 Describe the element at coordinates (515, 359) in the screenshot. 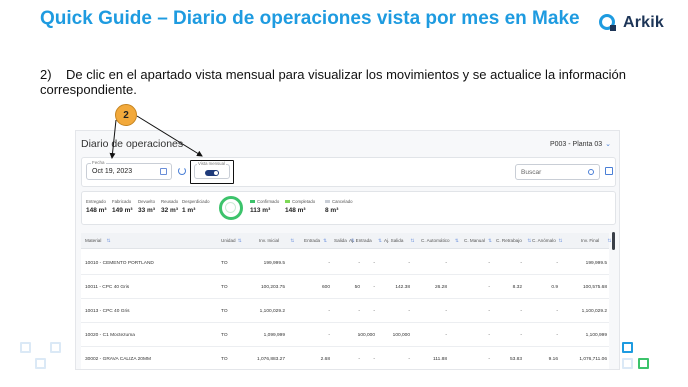

I see `cell-rework-cons: 53.83` at that location.